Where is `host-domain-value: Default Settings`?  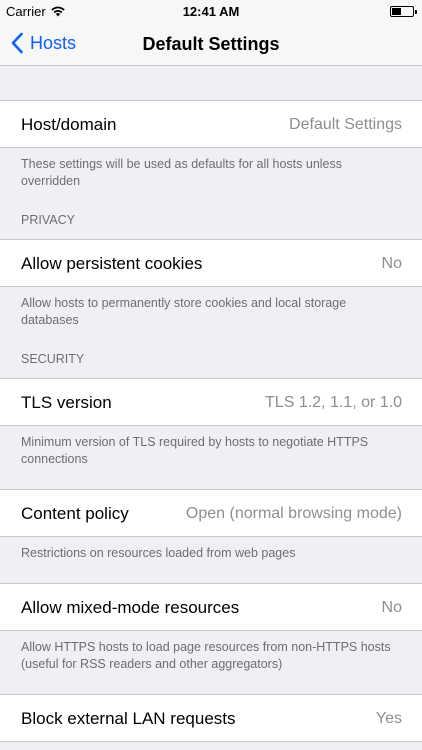
host-domain-value: Default Settings is located at coordinates (345, 124).